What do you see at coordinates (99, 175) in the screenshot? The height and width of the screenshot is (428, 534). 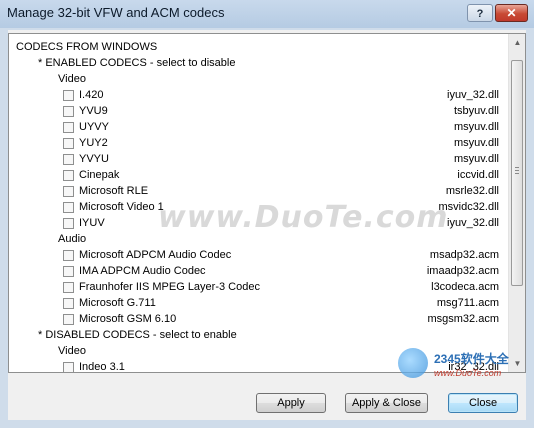 I see `codec-name: Cinepak` at bounding box center [99, 175].